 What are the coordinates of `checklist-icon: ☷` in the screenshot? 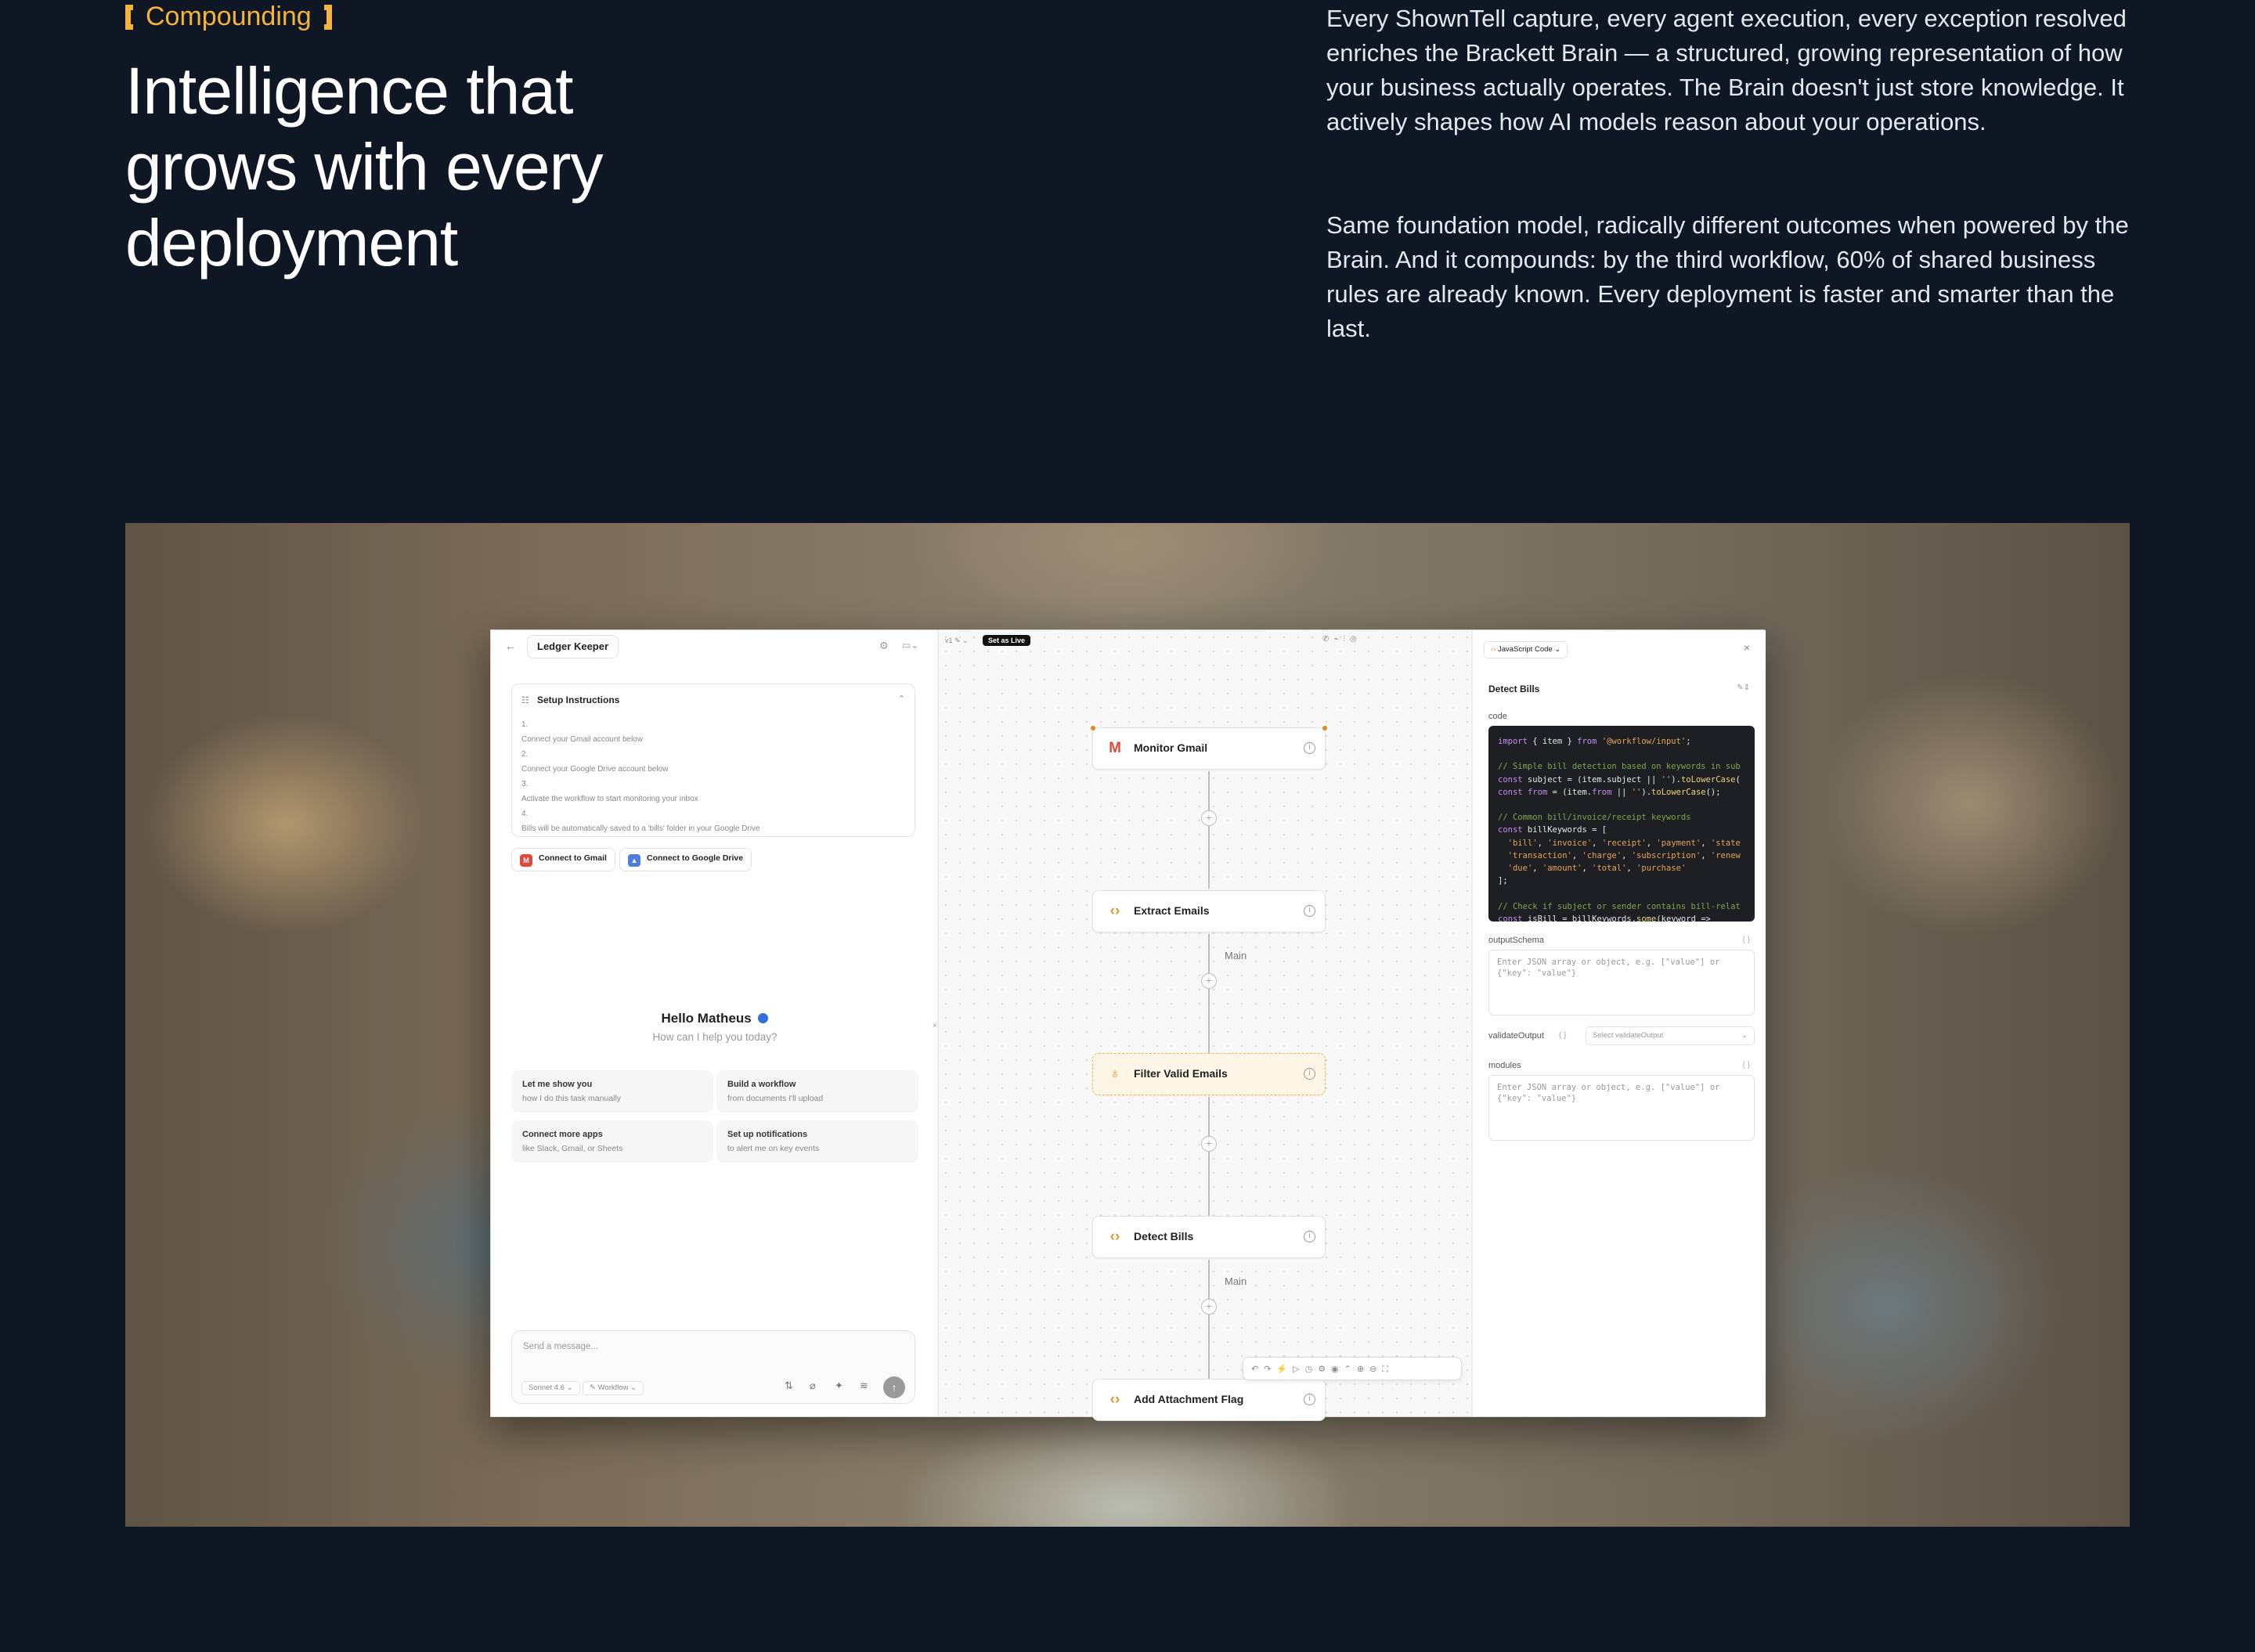 It's located at (525, 700).